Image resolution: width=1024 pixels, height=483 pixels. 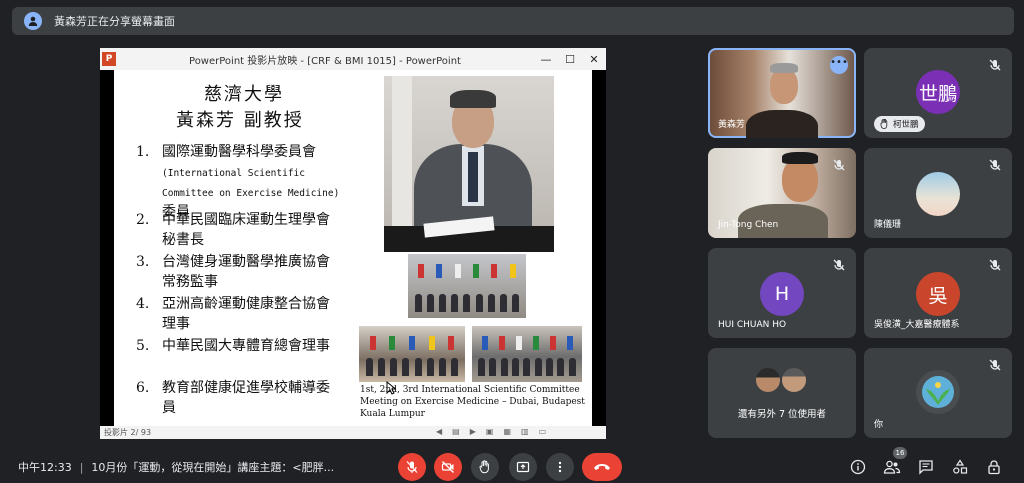 I want to click on slide-item: 4. 亞洲高齡運動健康整合協會理事, so click(x=239, y=314).